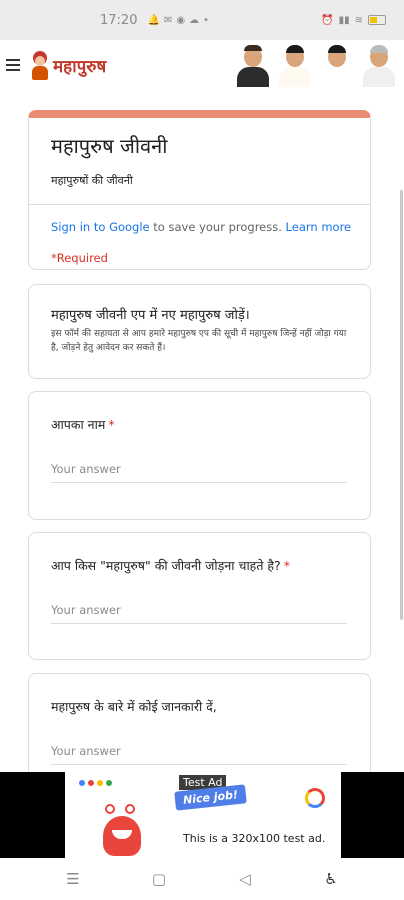 The width and height of the screenshot is (404, 900). Describe the element at coordinates (40, 65) in the screenshot. I see `logo-figure-icon` at that location.